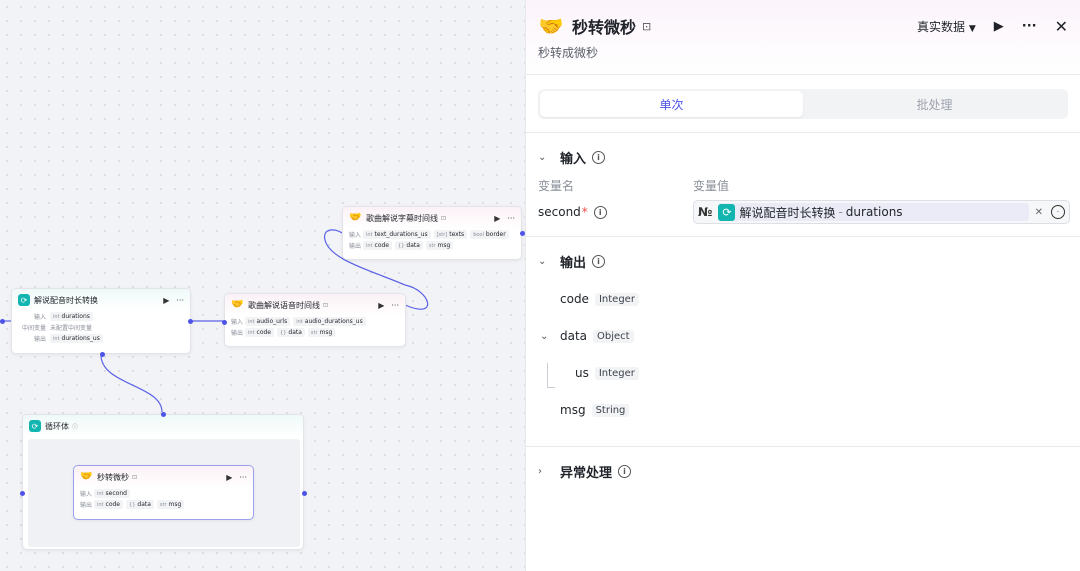 The height and width of the screenshot is (571, 1080). I want to click on var-value-field: № ⟳ 解说配音时长转换 - durations ✕ ·, so click(881, 212).